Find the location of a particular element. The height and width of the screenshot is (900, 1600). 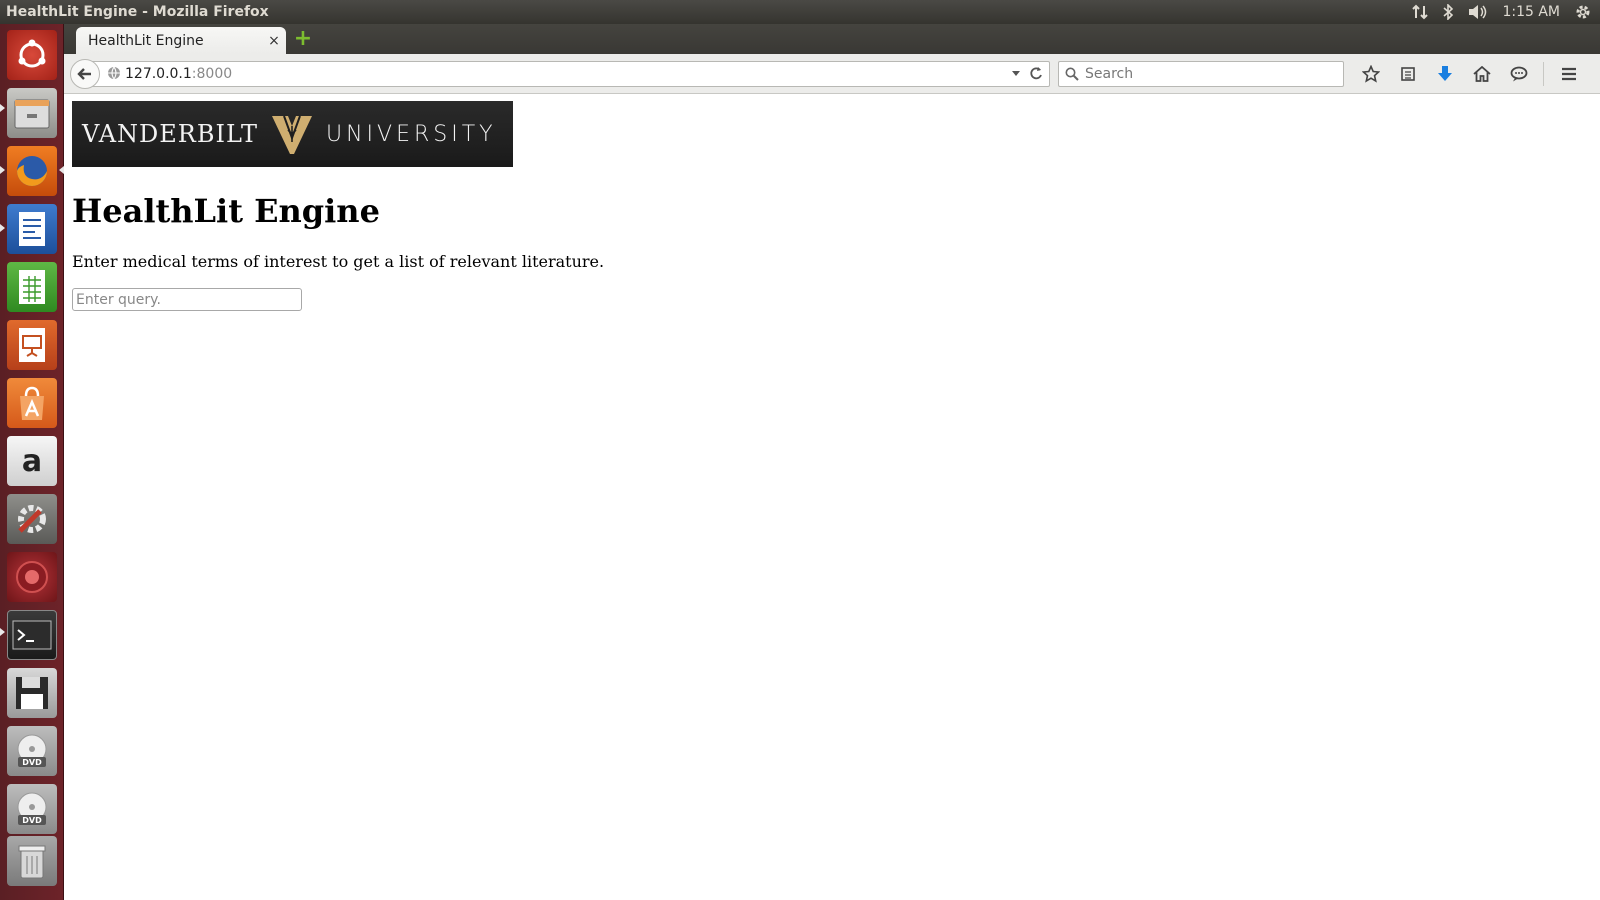

search-input is located at coordinates (1205, 74).